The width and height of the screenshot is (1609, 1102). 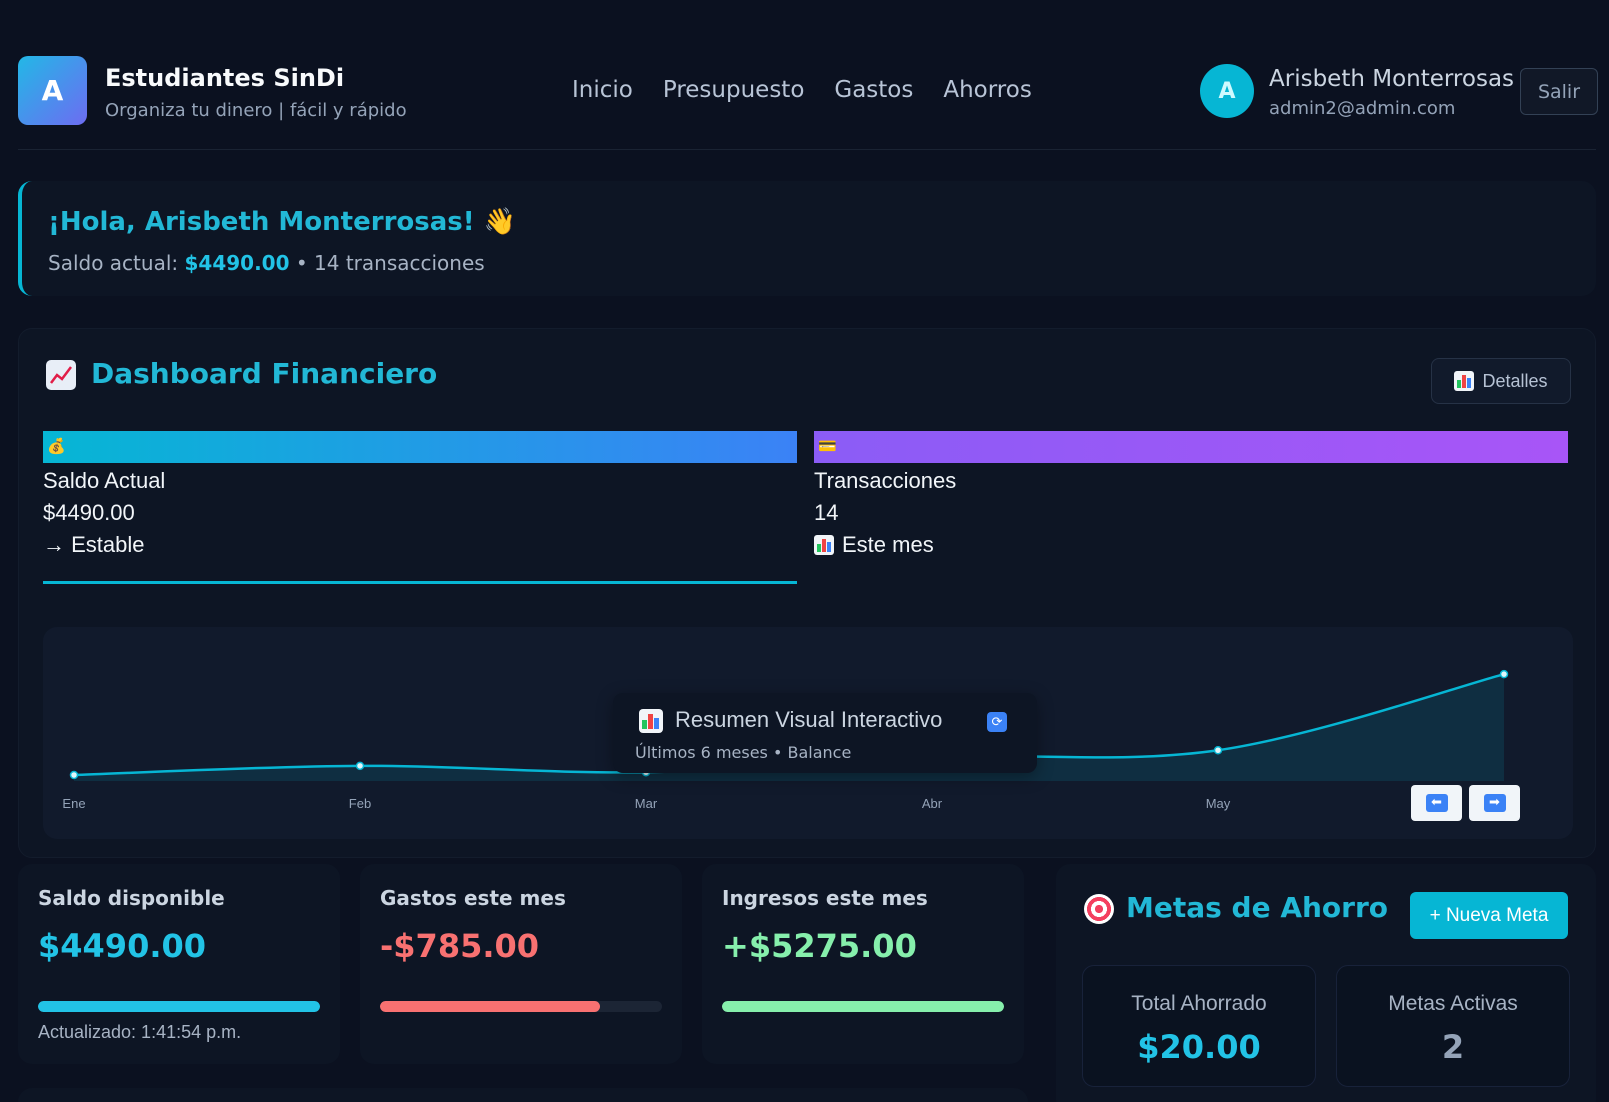 What do you see at coordinates (94, 544) in the screenshot?
I see `stat-trend: → Estable` at bounding box center [94, 544].